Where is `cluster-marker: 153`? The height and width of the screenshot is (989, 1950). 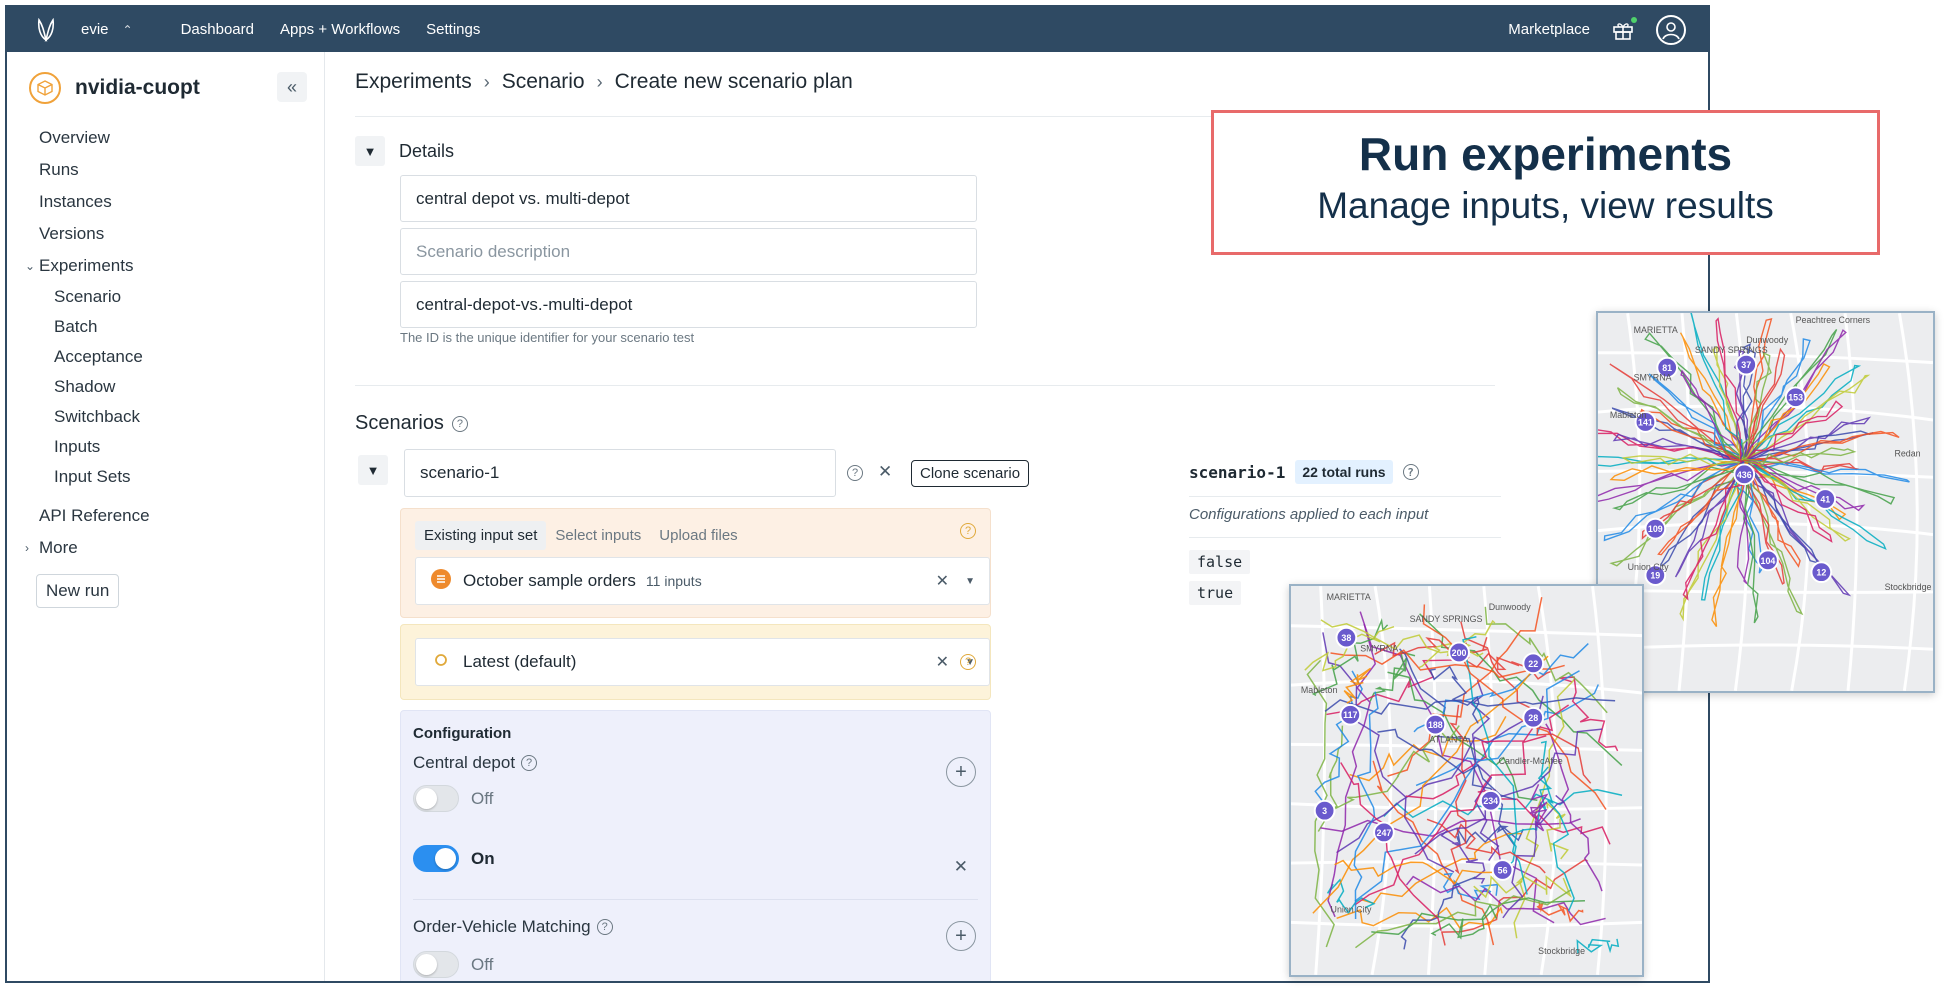 cluster-marker: 153 is located at coordinates (1795, 397).